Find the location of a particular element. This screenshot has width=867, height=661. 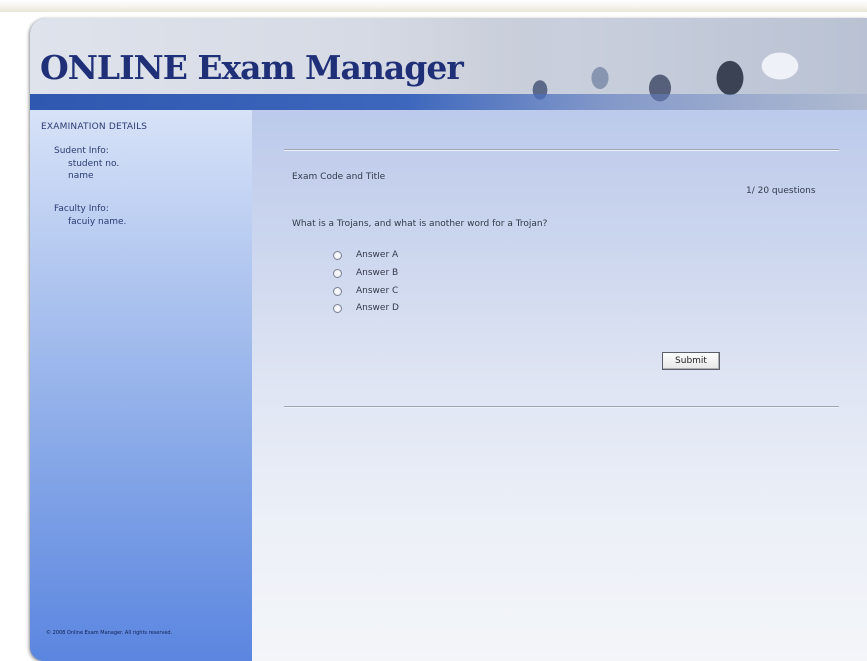

answer-b-radio is located at coordinates (337, 273).